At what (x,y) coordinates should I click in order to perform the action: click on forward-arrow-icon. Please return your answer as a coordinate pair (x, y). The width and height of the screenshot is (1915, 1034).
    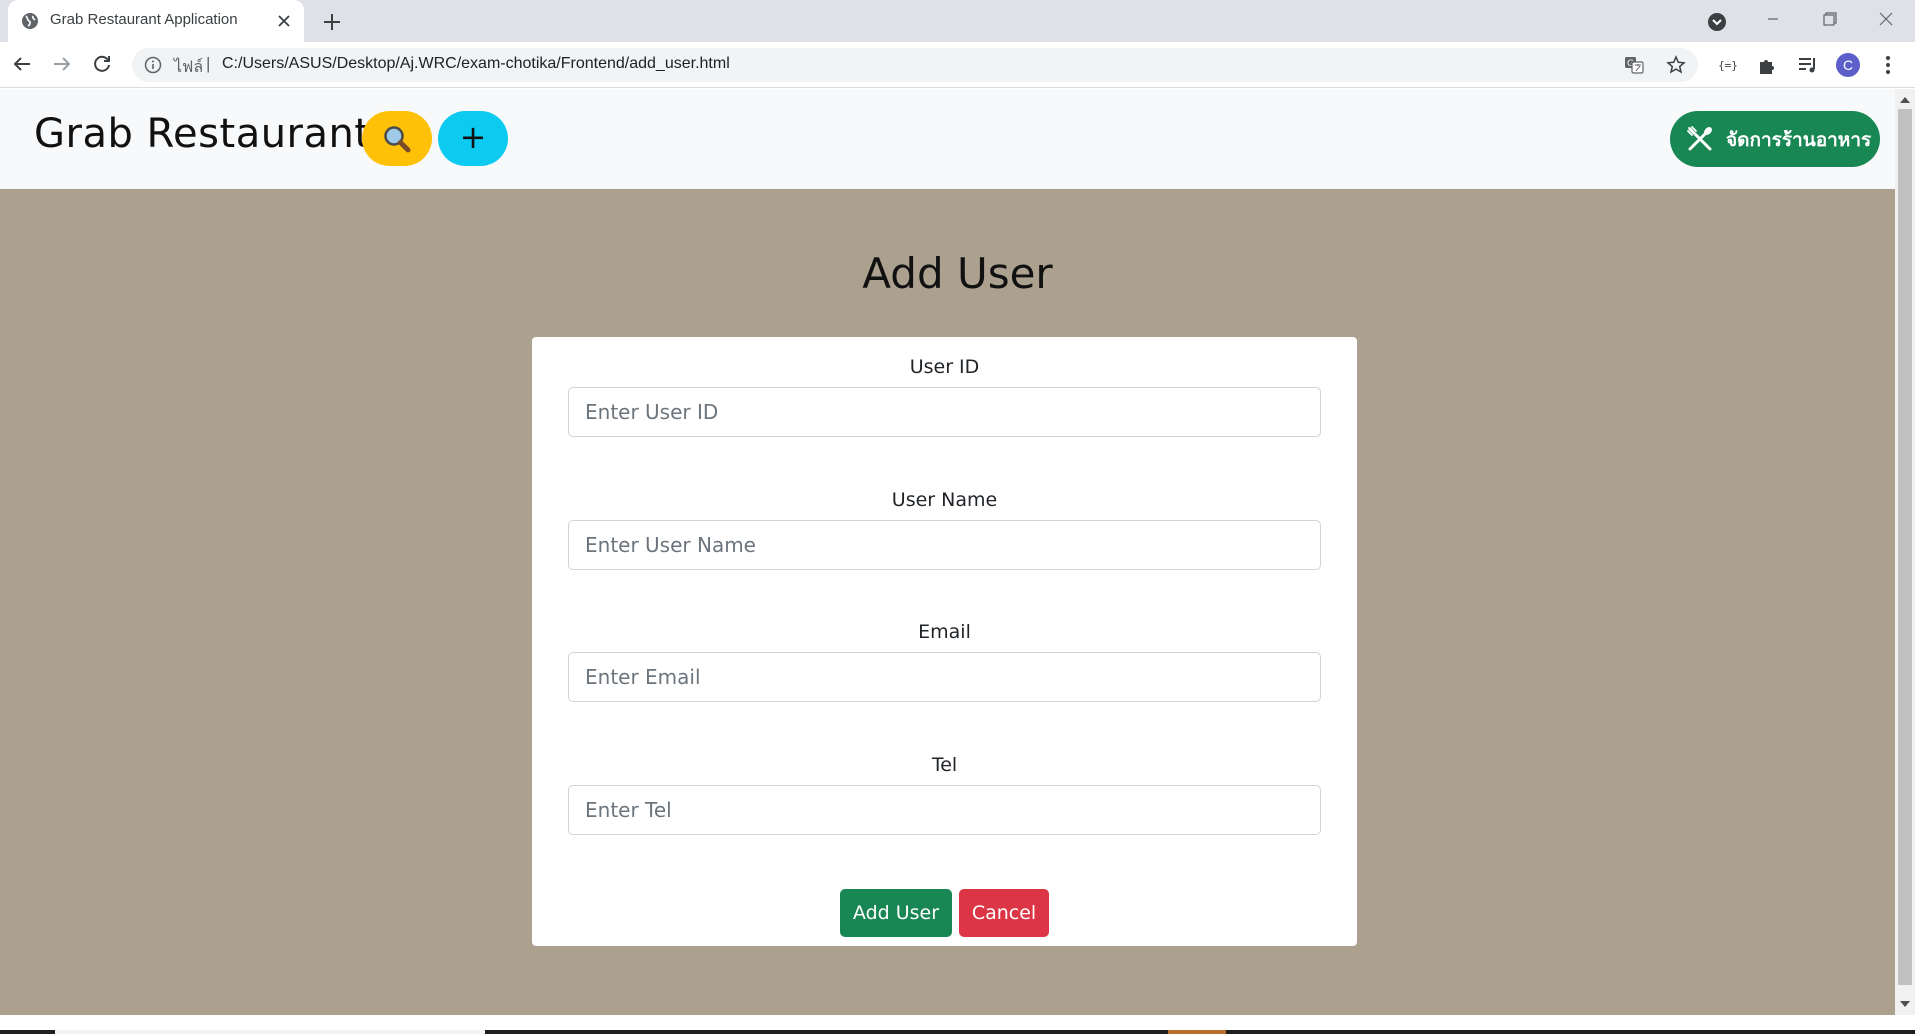
    Looking at the image, I should click on (62, 64).